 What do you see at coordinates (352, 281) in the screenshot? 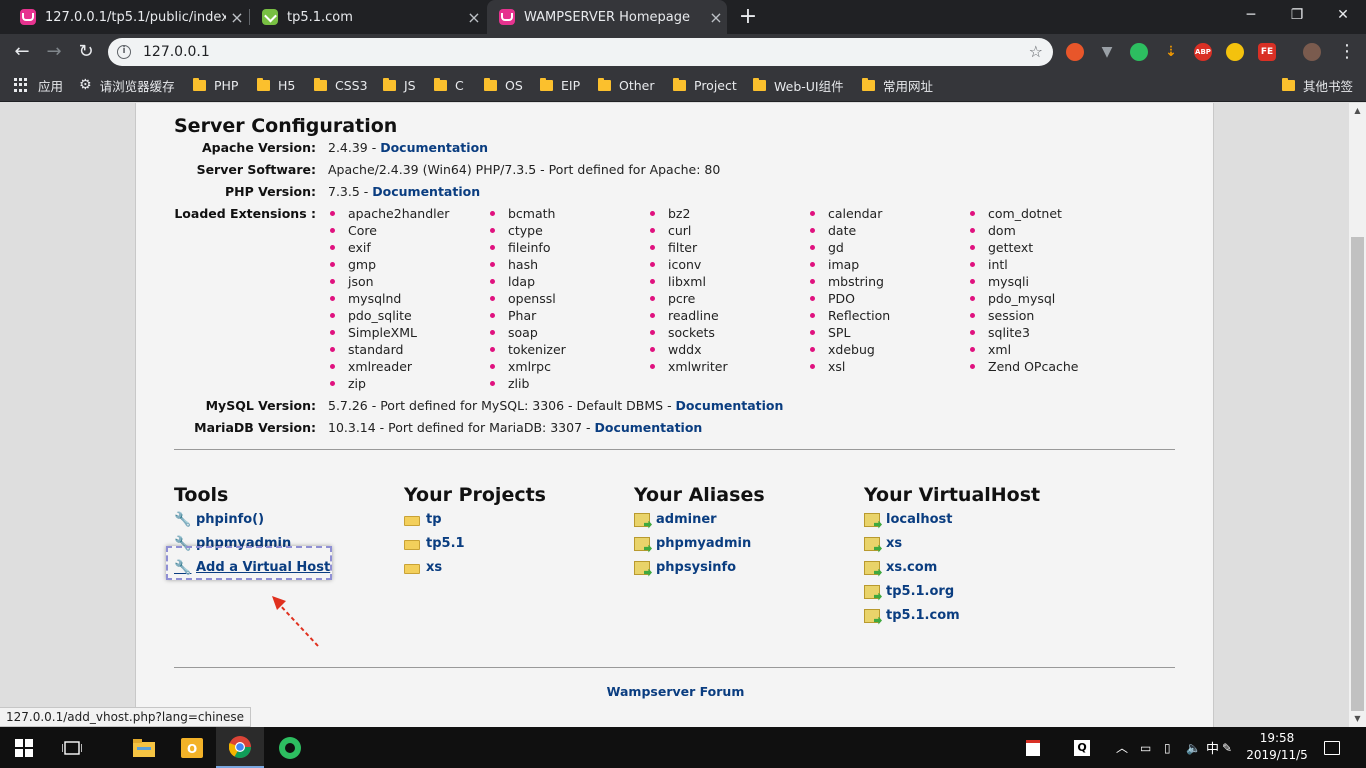
I see `extension-item: json` at bounding box center [352, 281].